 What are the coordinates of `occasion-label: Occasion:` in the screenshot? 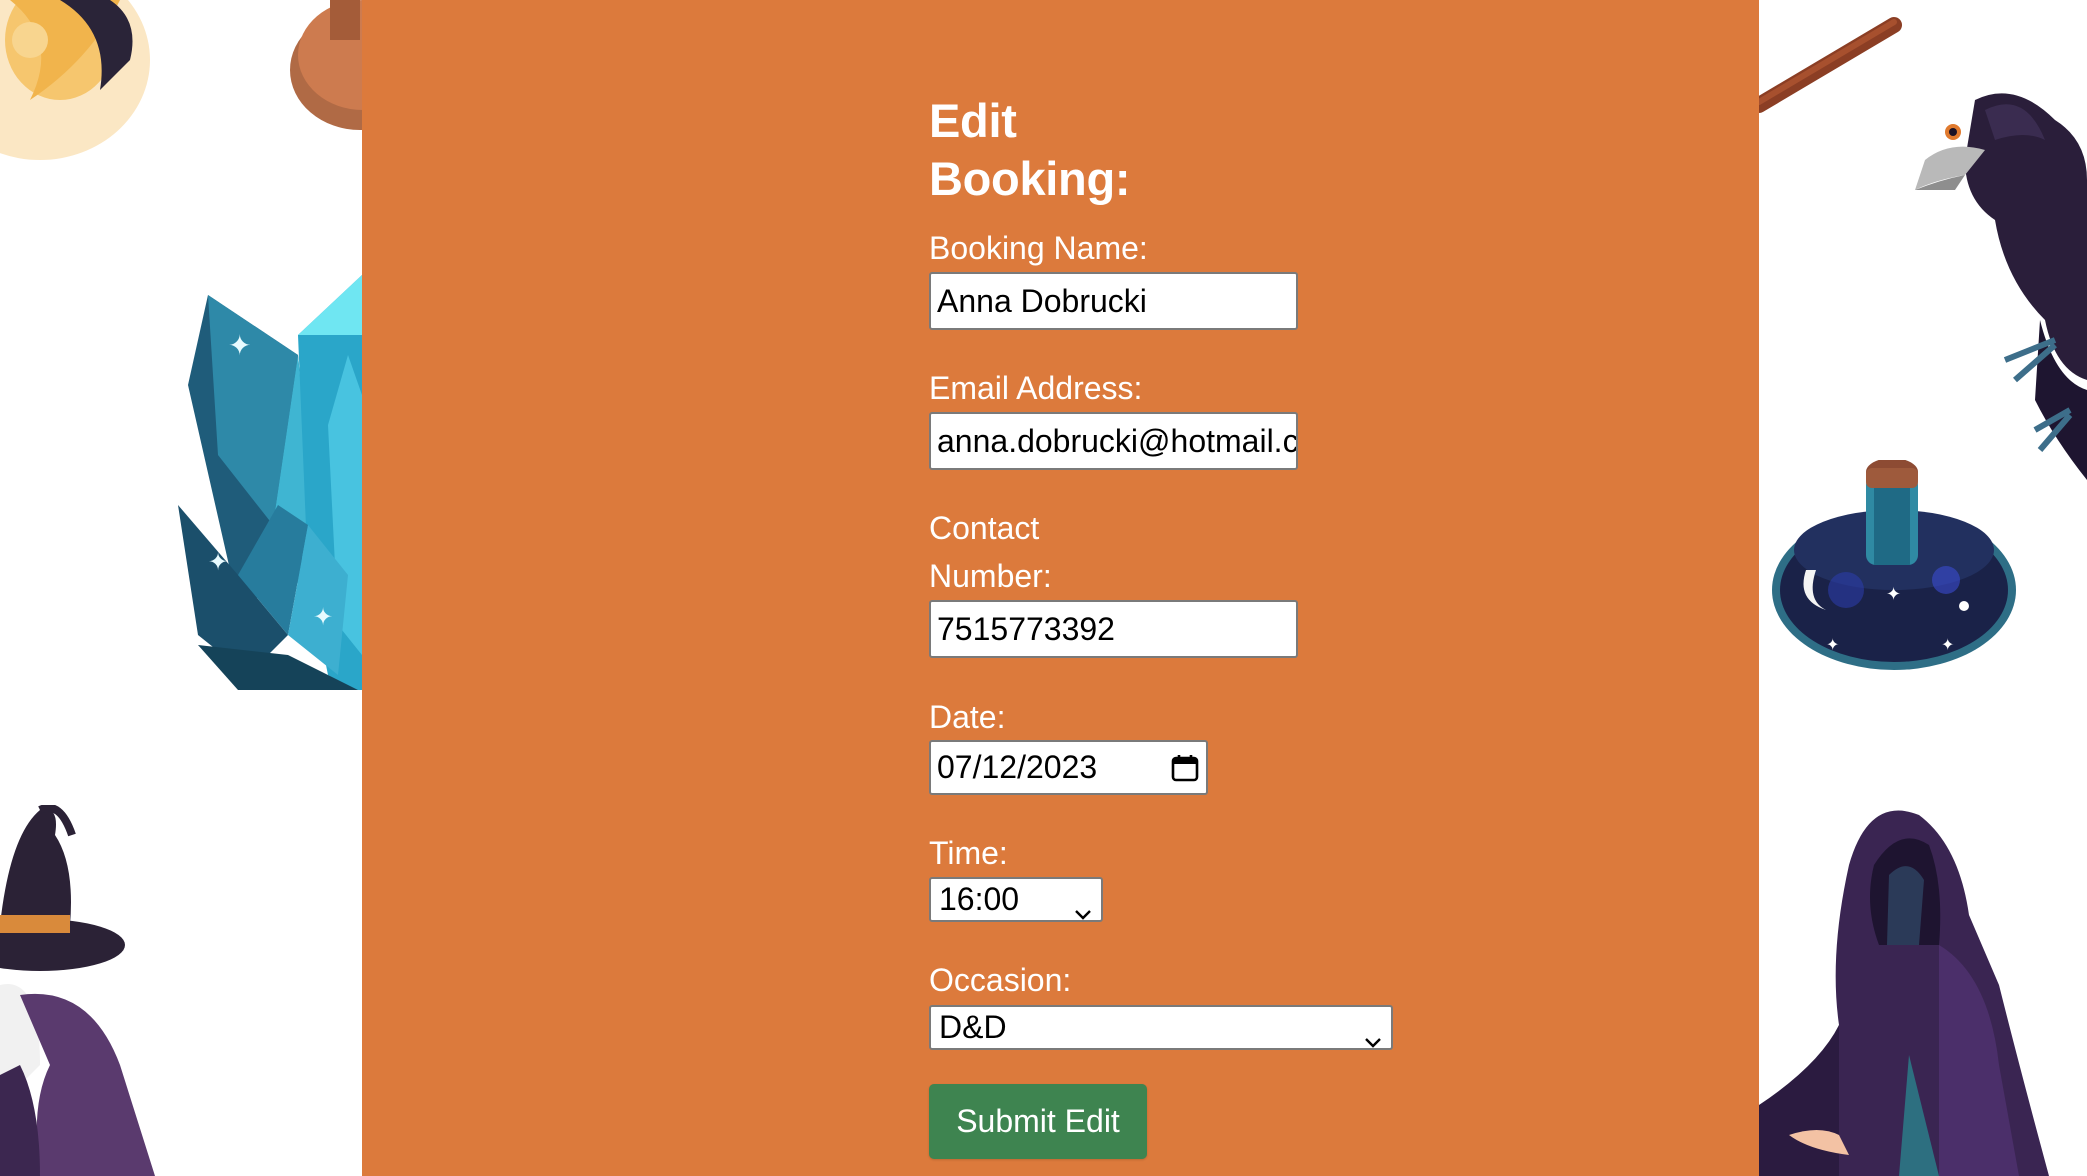 It's located at (1000, 980).